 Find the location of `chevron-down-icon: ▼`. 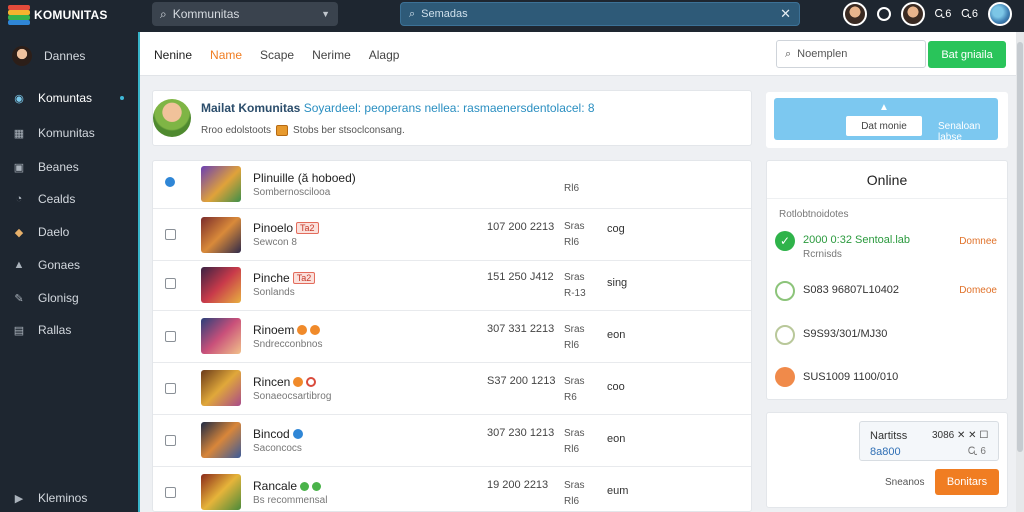

chevron-down-icon: ▼ is located at coordinates (325, 14).